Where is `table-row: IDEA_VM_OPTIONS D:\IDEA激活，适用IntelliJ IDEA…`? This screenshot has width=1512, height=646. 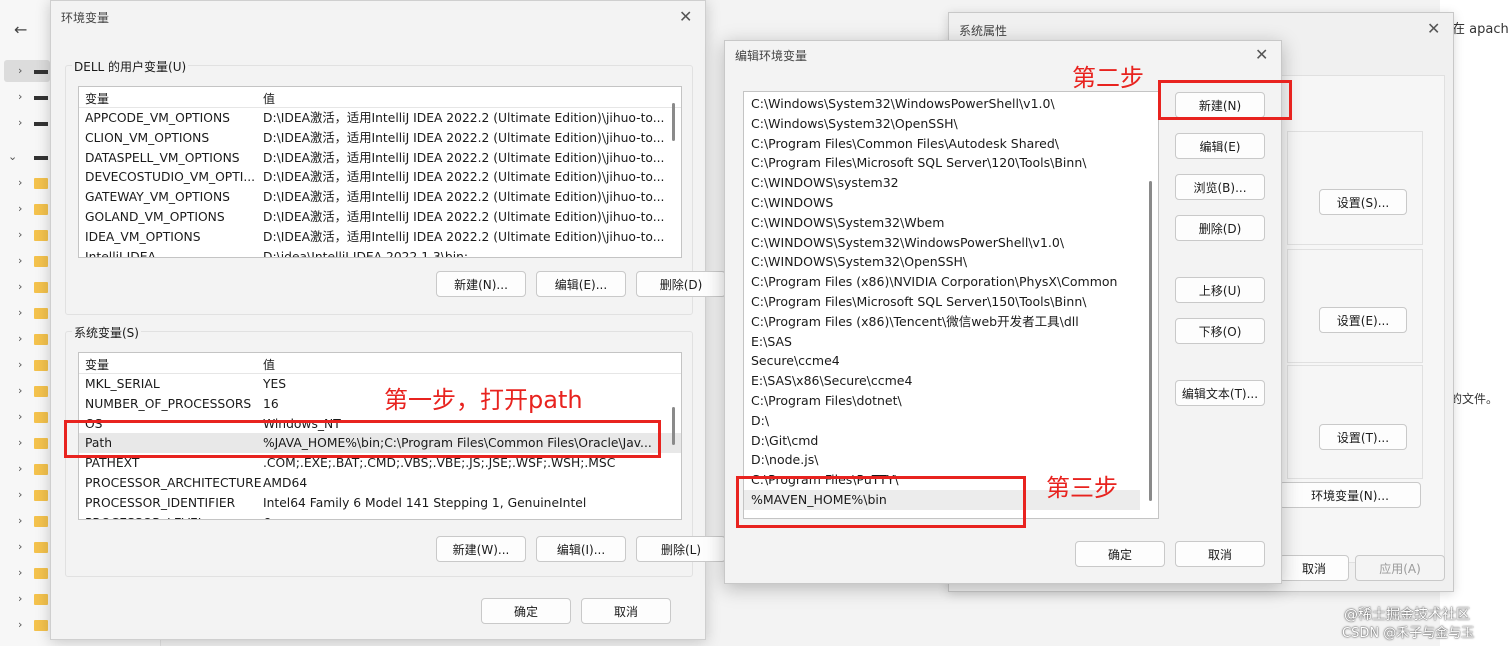 table-row: IDEA_VM_OPTIONS D:\IDEA激活，适用IntelliJ IDEA… is located at coordinates (380, 237).